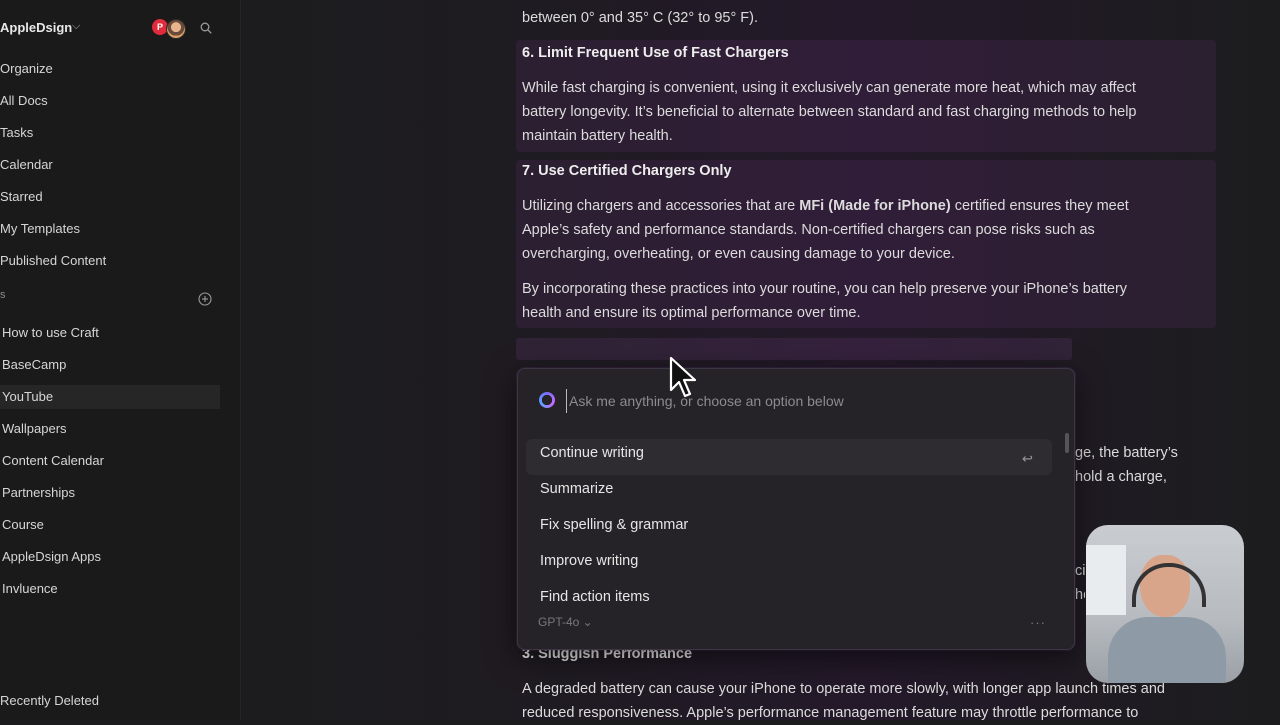  Describe the element at coordinates (50, 332) in the screenshot. I see `folder-label: How to use Craft` at that location.